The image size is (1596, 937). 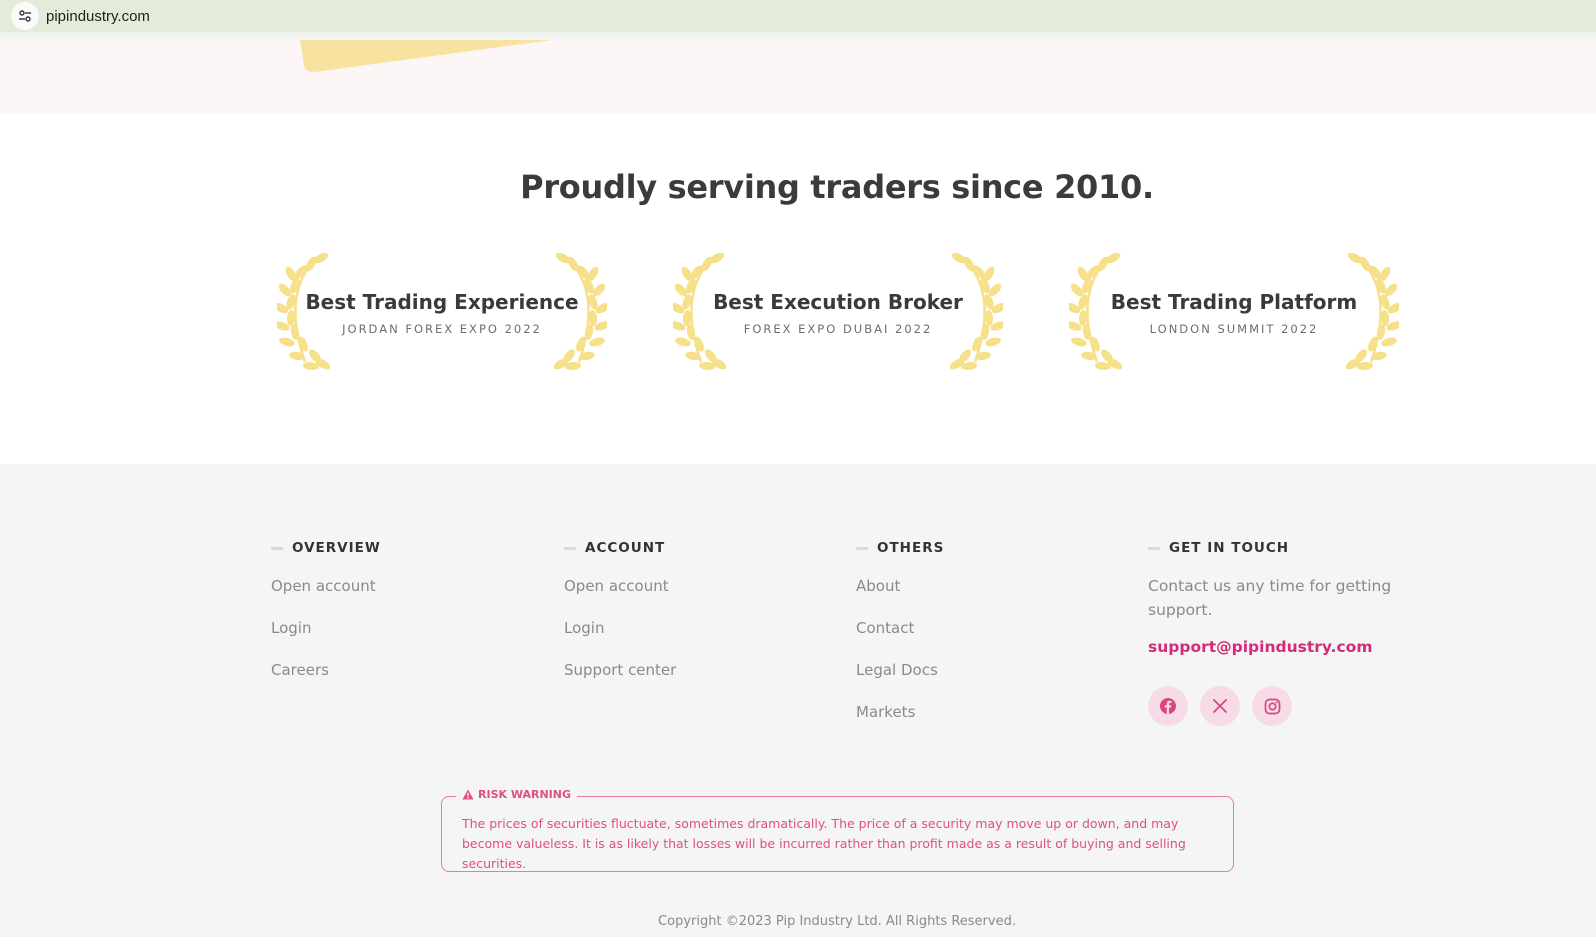 I want to click on footer-link-support-center: Support center, so click(x=620, y=680).